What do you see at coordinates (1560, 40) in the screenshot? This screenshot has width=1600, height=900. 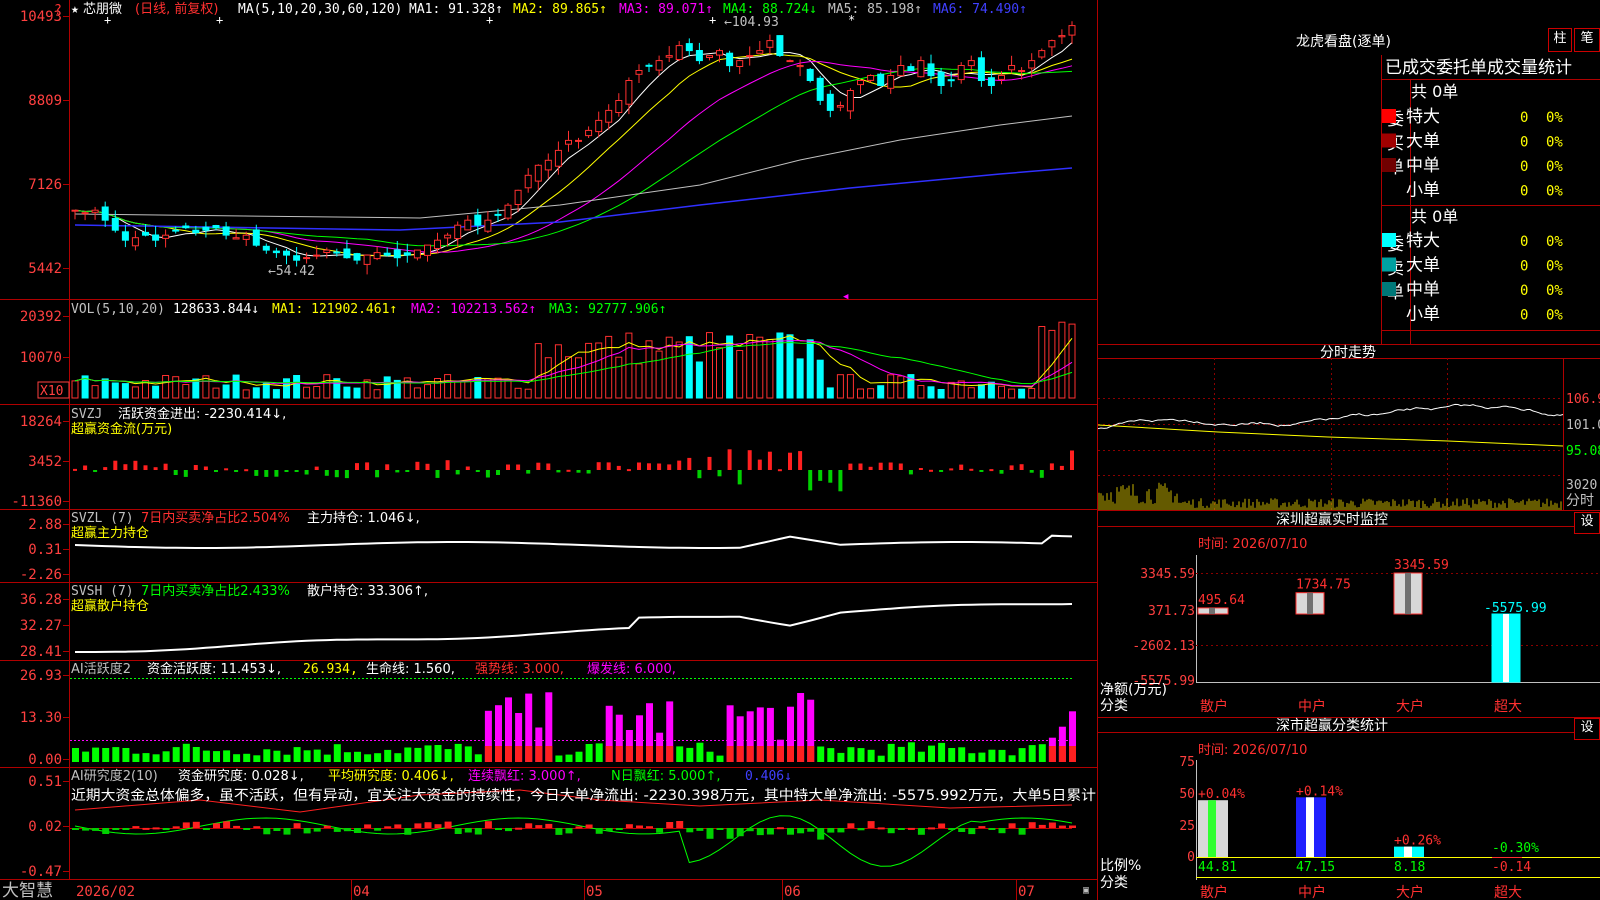 I see `bar-mode-button: 柱` at bounding box center [1560, 40].